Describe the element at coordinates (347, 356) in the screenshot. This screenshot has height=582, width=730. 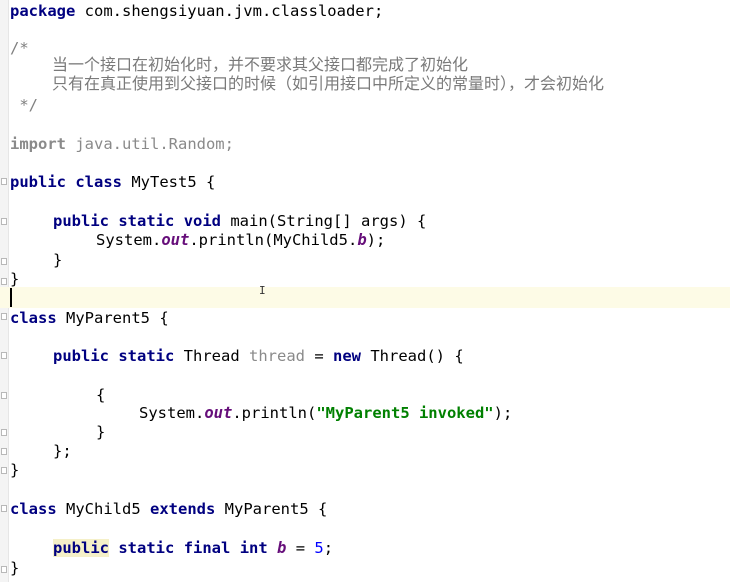
I see `keyword-new: new` at that location.